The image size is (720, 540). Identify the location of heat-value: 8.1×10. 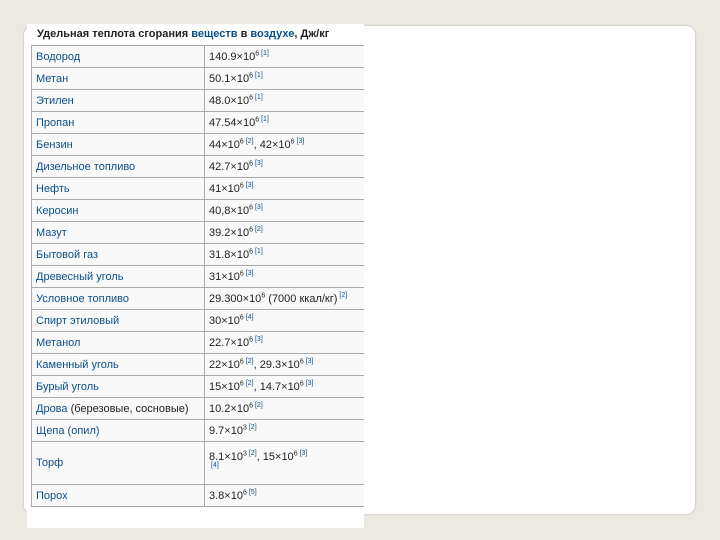
(226, 457).